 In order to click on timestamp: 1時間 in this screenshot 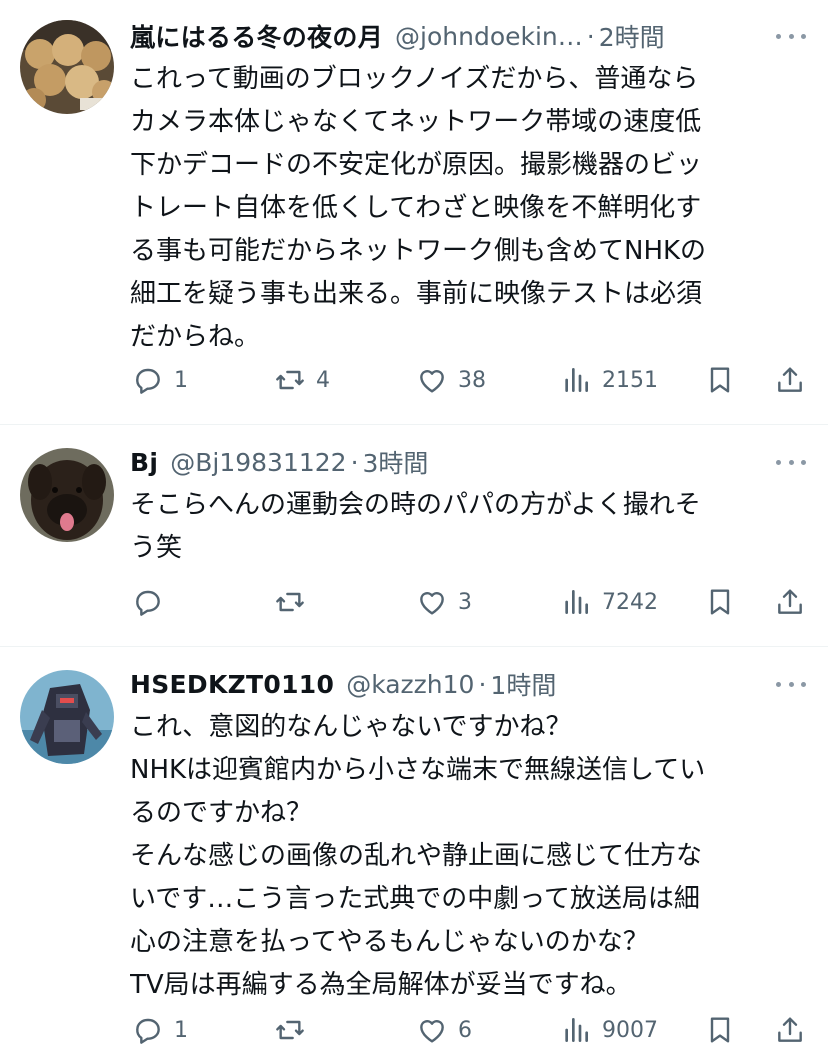, I will do `click(523, 684)`.